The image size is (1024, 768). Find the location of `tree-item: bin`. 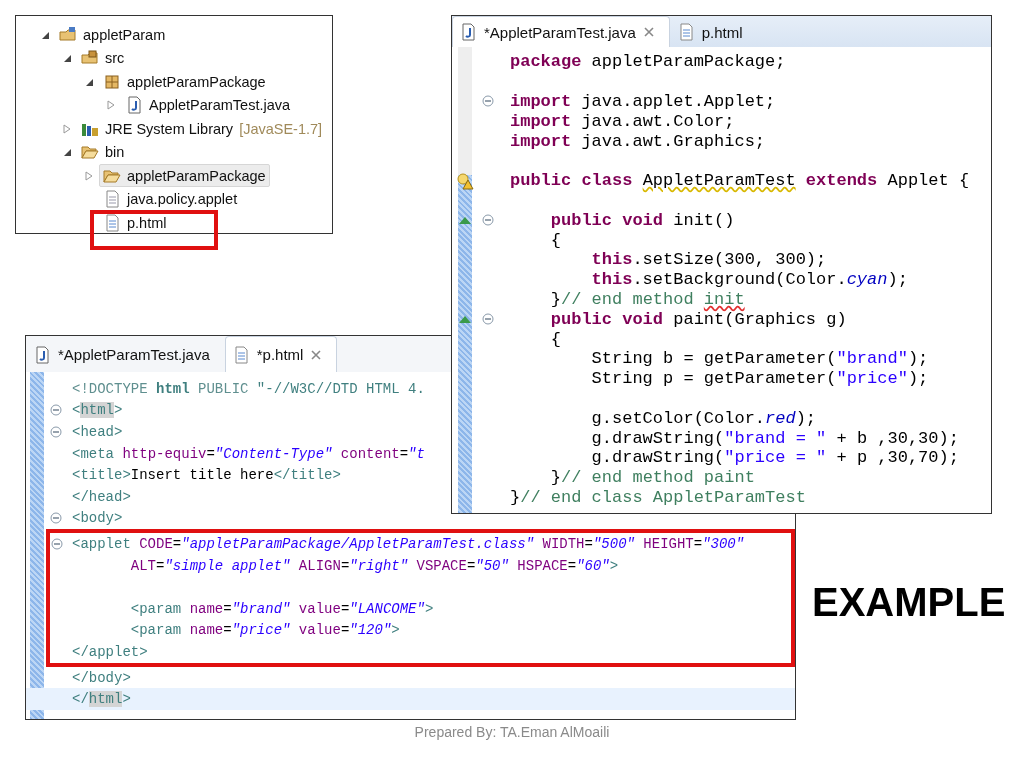

tree-item: bin is located at coordinates (103, 152).